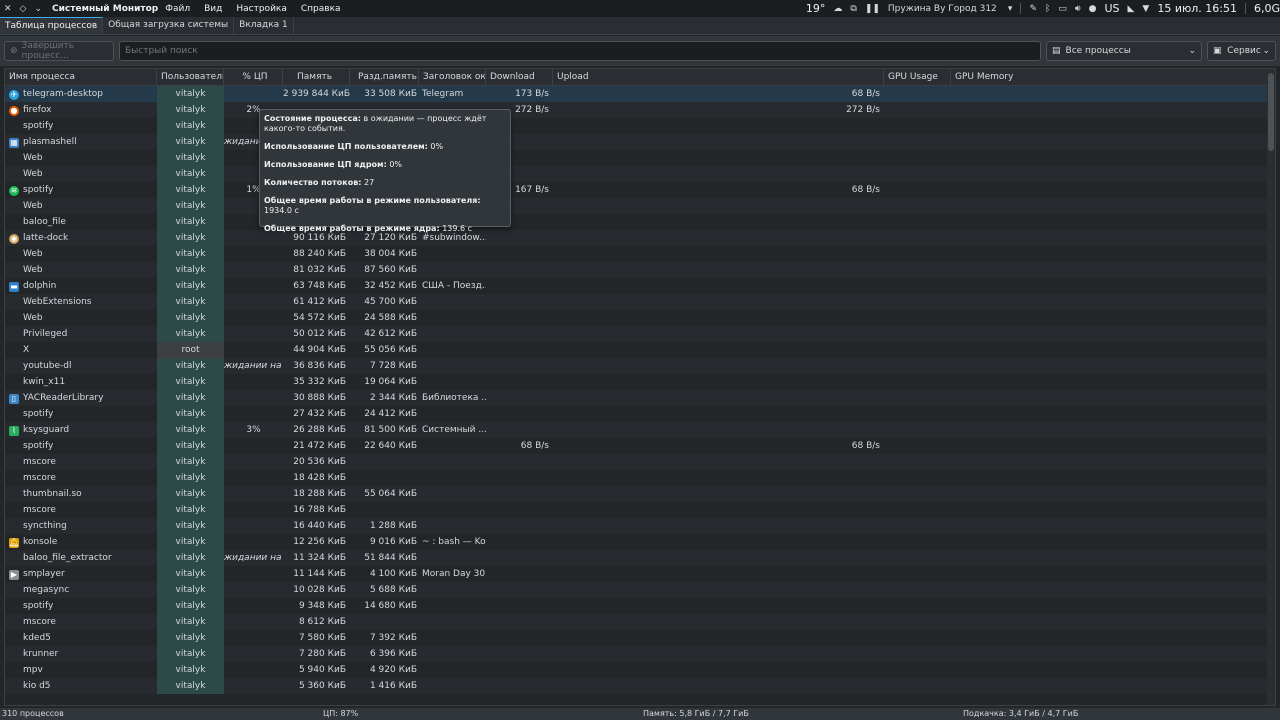 This screenshot has width=1280, height=720. Describe the element at coordinates (636, 670) in the screenshot. I see `table-row: mpv vitalyk 5 940 КиБ 4 920 КиБ` at that location.